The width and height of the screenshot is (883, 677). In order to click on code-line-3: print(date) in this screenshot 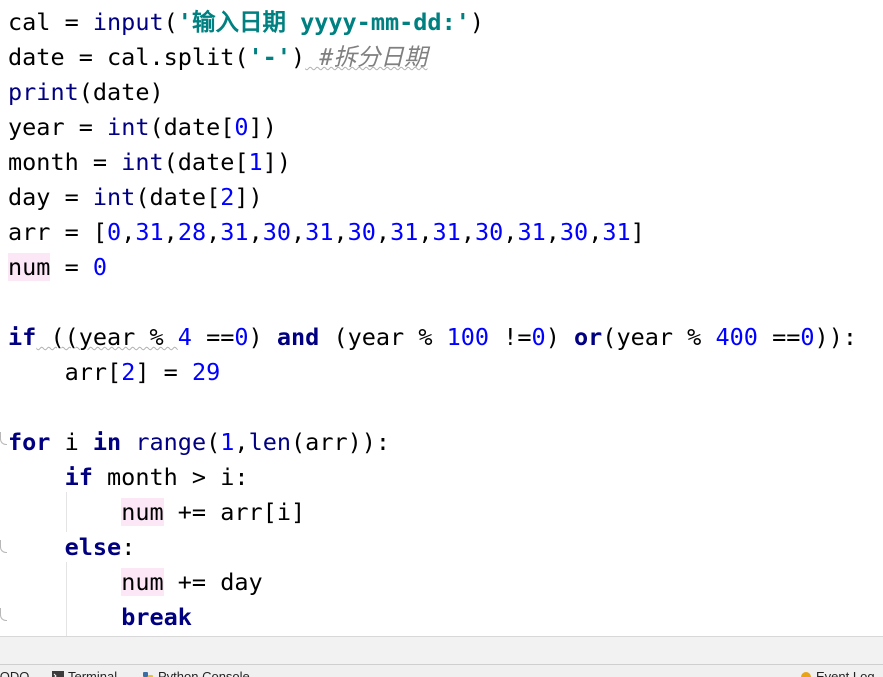, I will do `click(86, 92)`.